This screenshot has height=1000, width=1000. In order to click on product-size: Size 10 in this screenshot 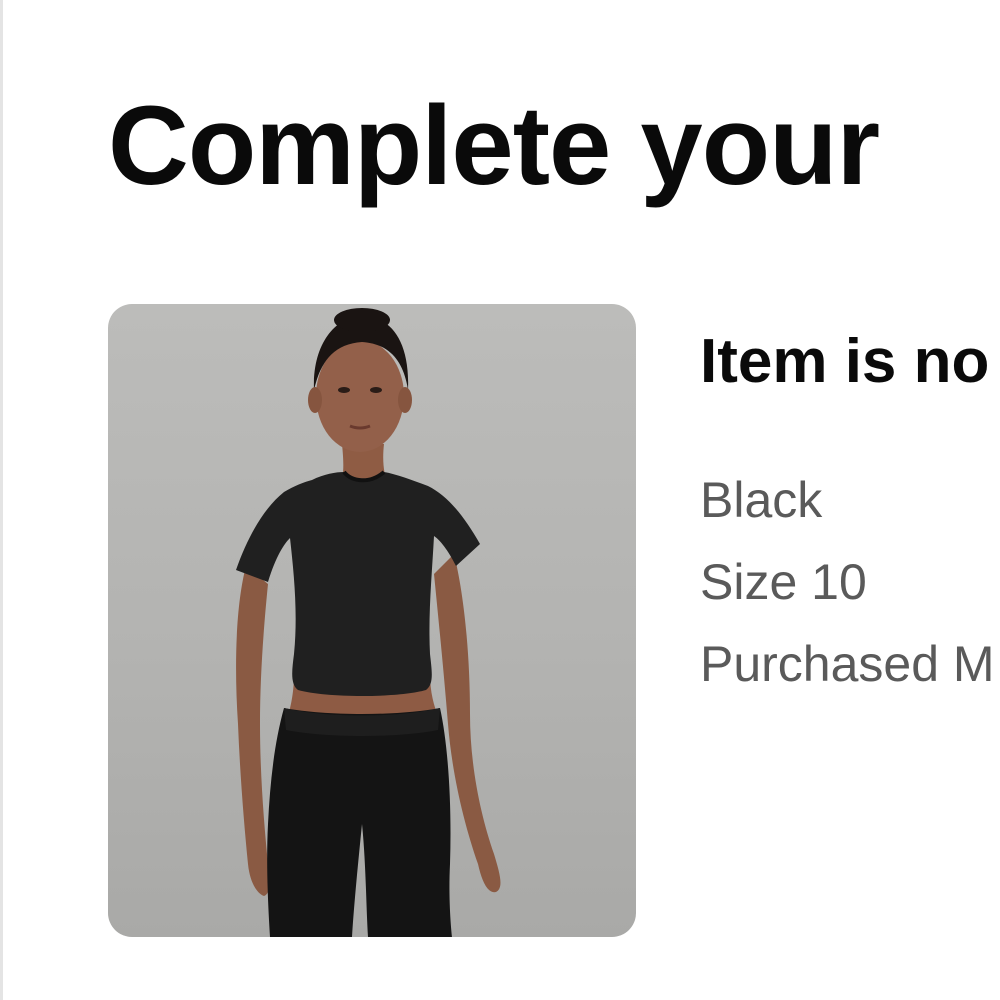, I will do `click(783, 582)`.